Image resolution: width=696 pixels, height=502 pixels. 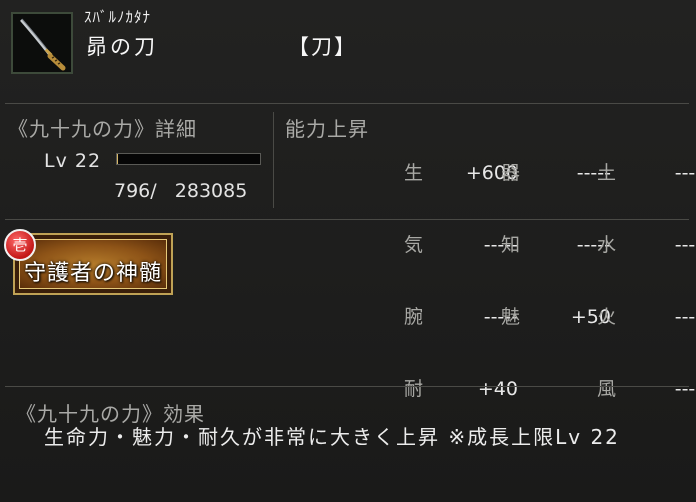 What do you see at coordinates (511, 245) in the screenshot?
I see `stat-key: 知` at bounding box center [511, 245].